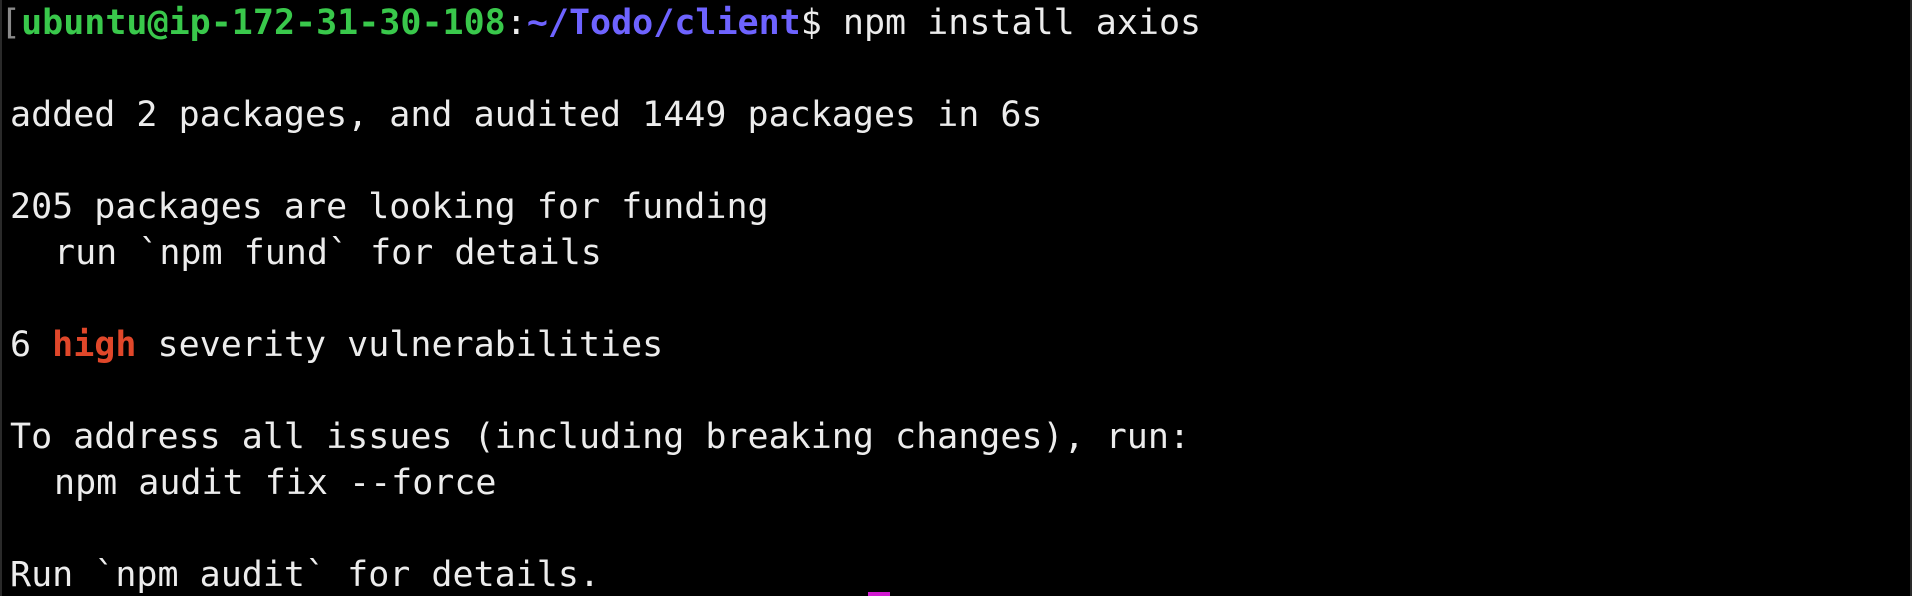 Image resolution: width=1912 pixels, height=596 pixels. What do you see at coordinates (94, 345) in the screenshot?
I see `vulnerability-severity: high` at bounding box center [94, 345].